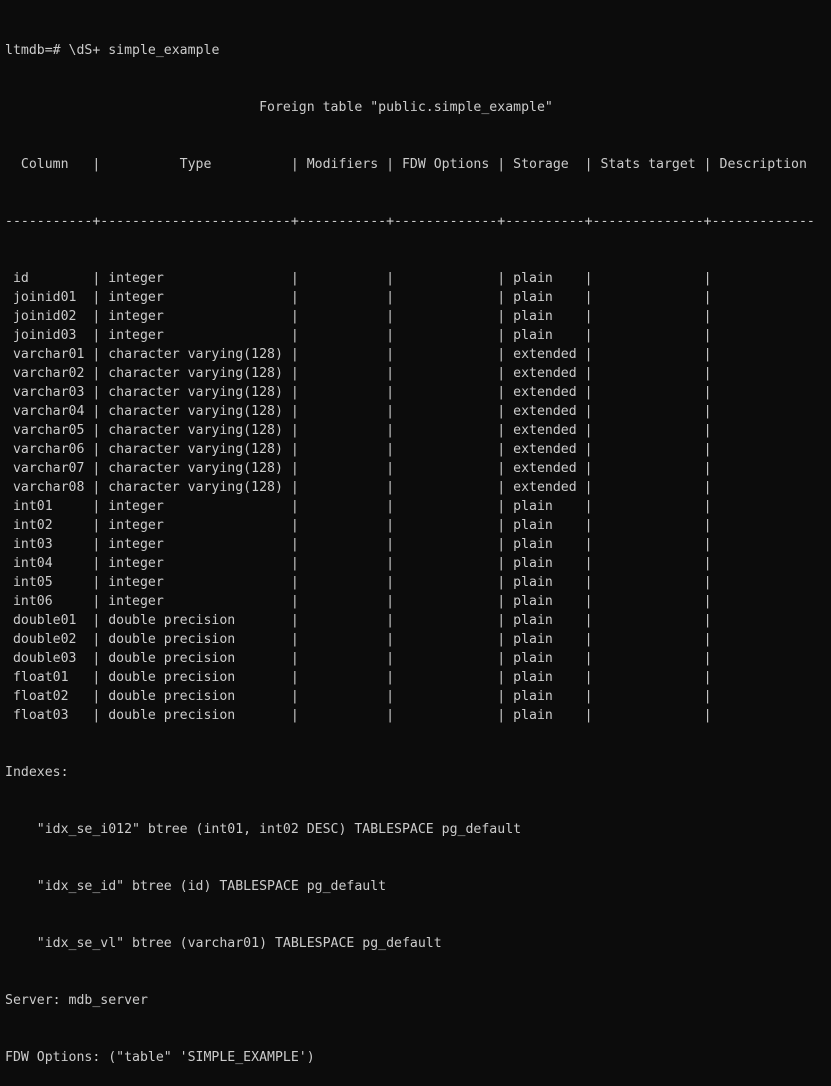  I want to click on prompt: ltmdb=#, so click(37, 50).